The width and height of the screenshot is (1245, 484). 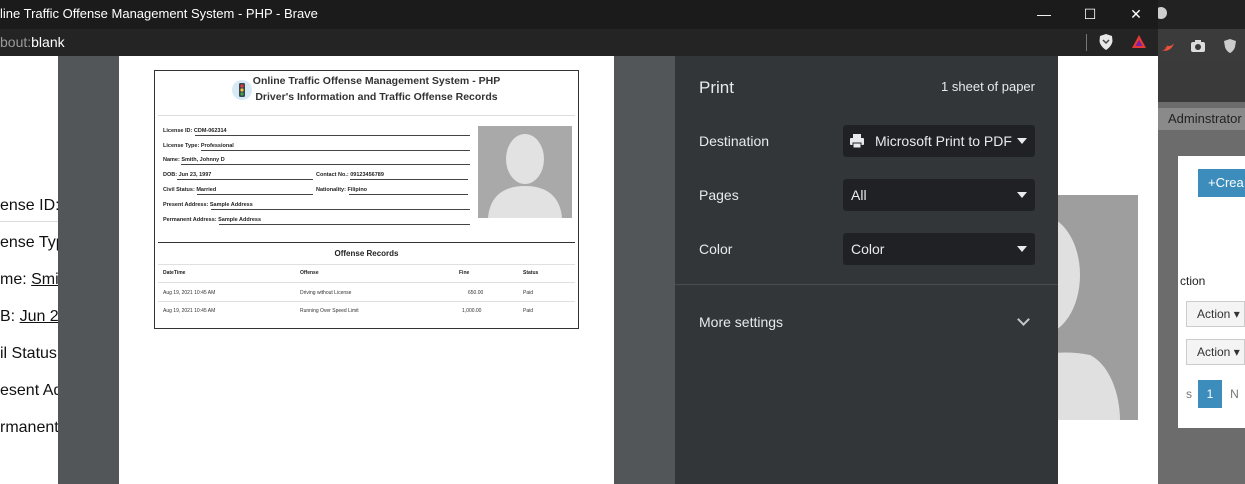 What do you see at coordinates (531, 273) in the screenshot?
I see `doc-th-status: Status` at bounding box center [531, 273].